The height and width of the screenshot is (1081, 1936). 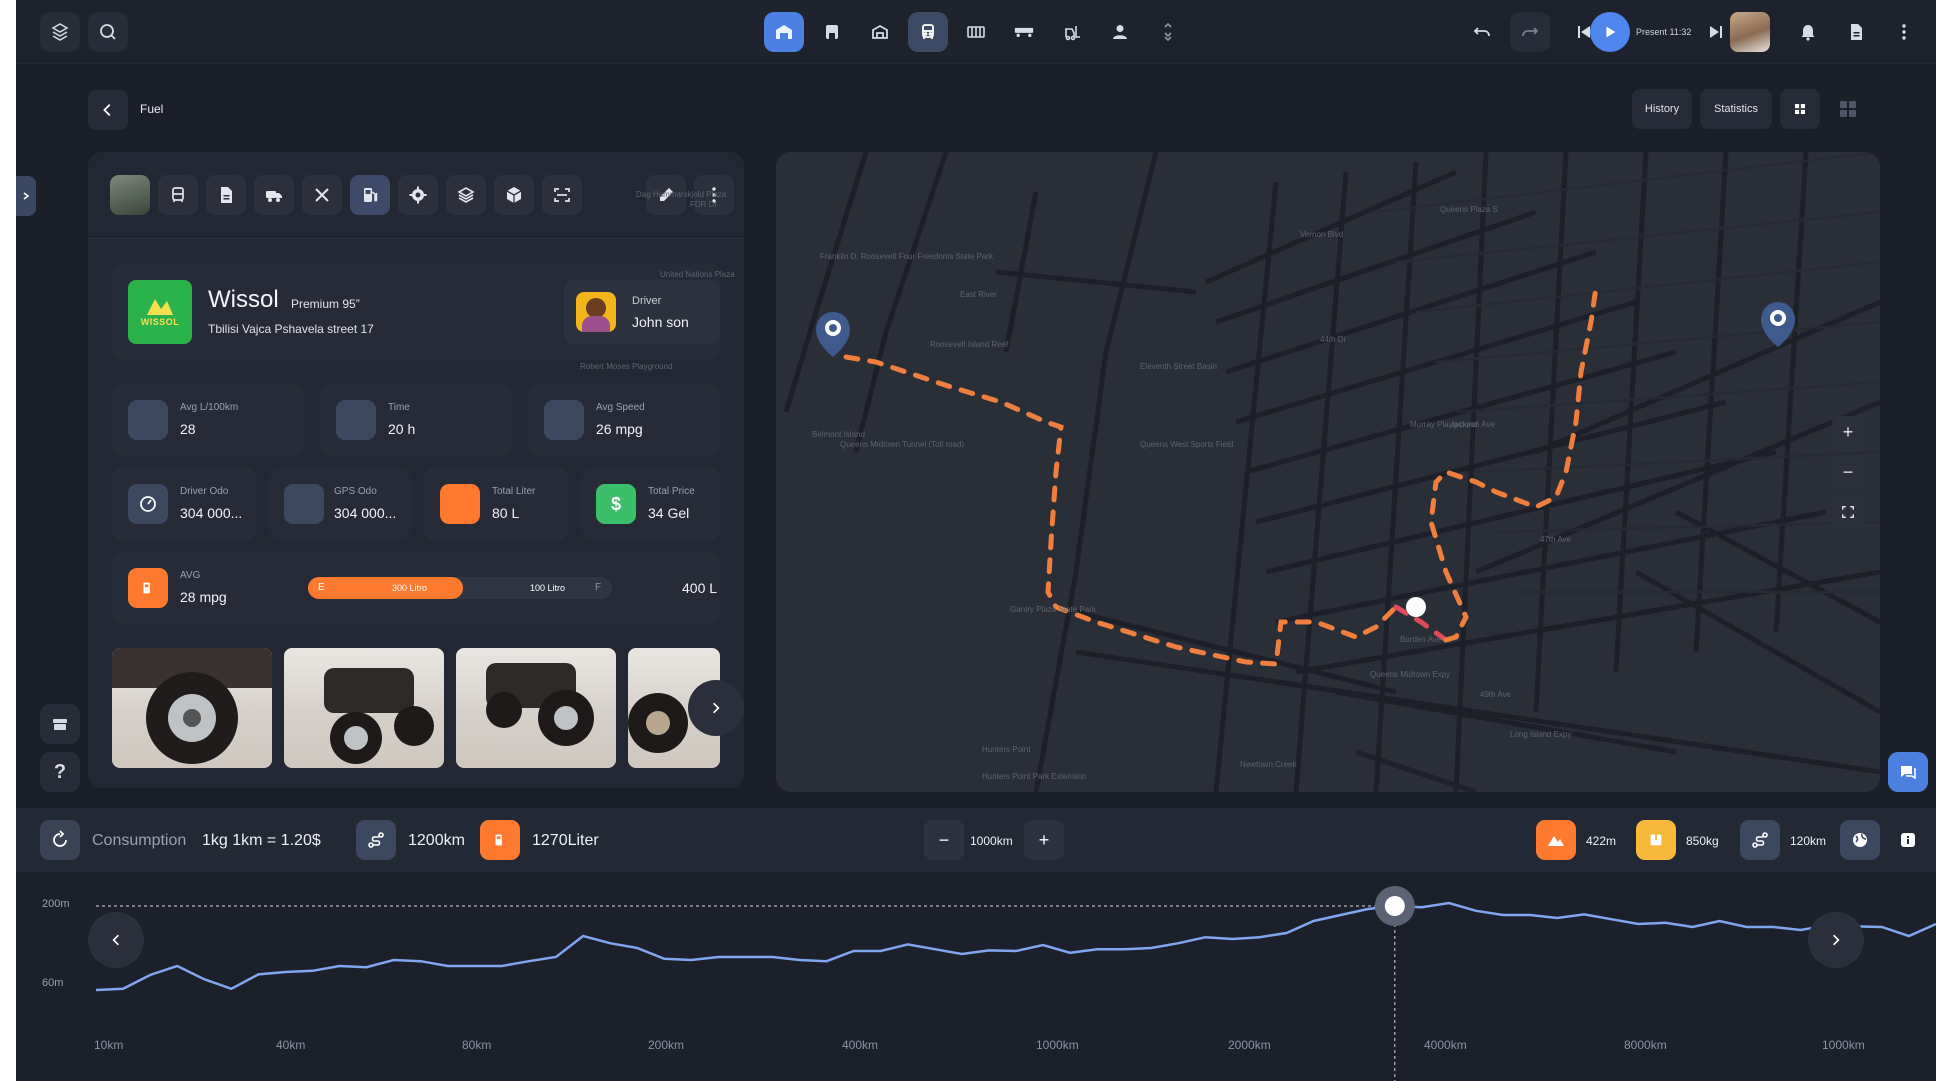 I want to click on bell-icon, so click(x=1808, y=32).